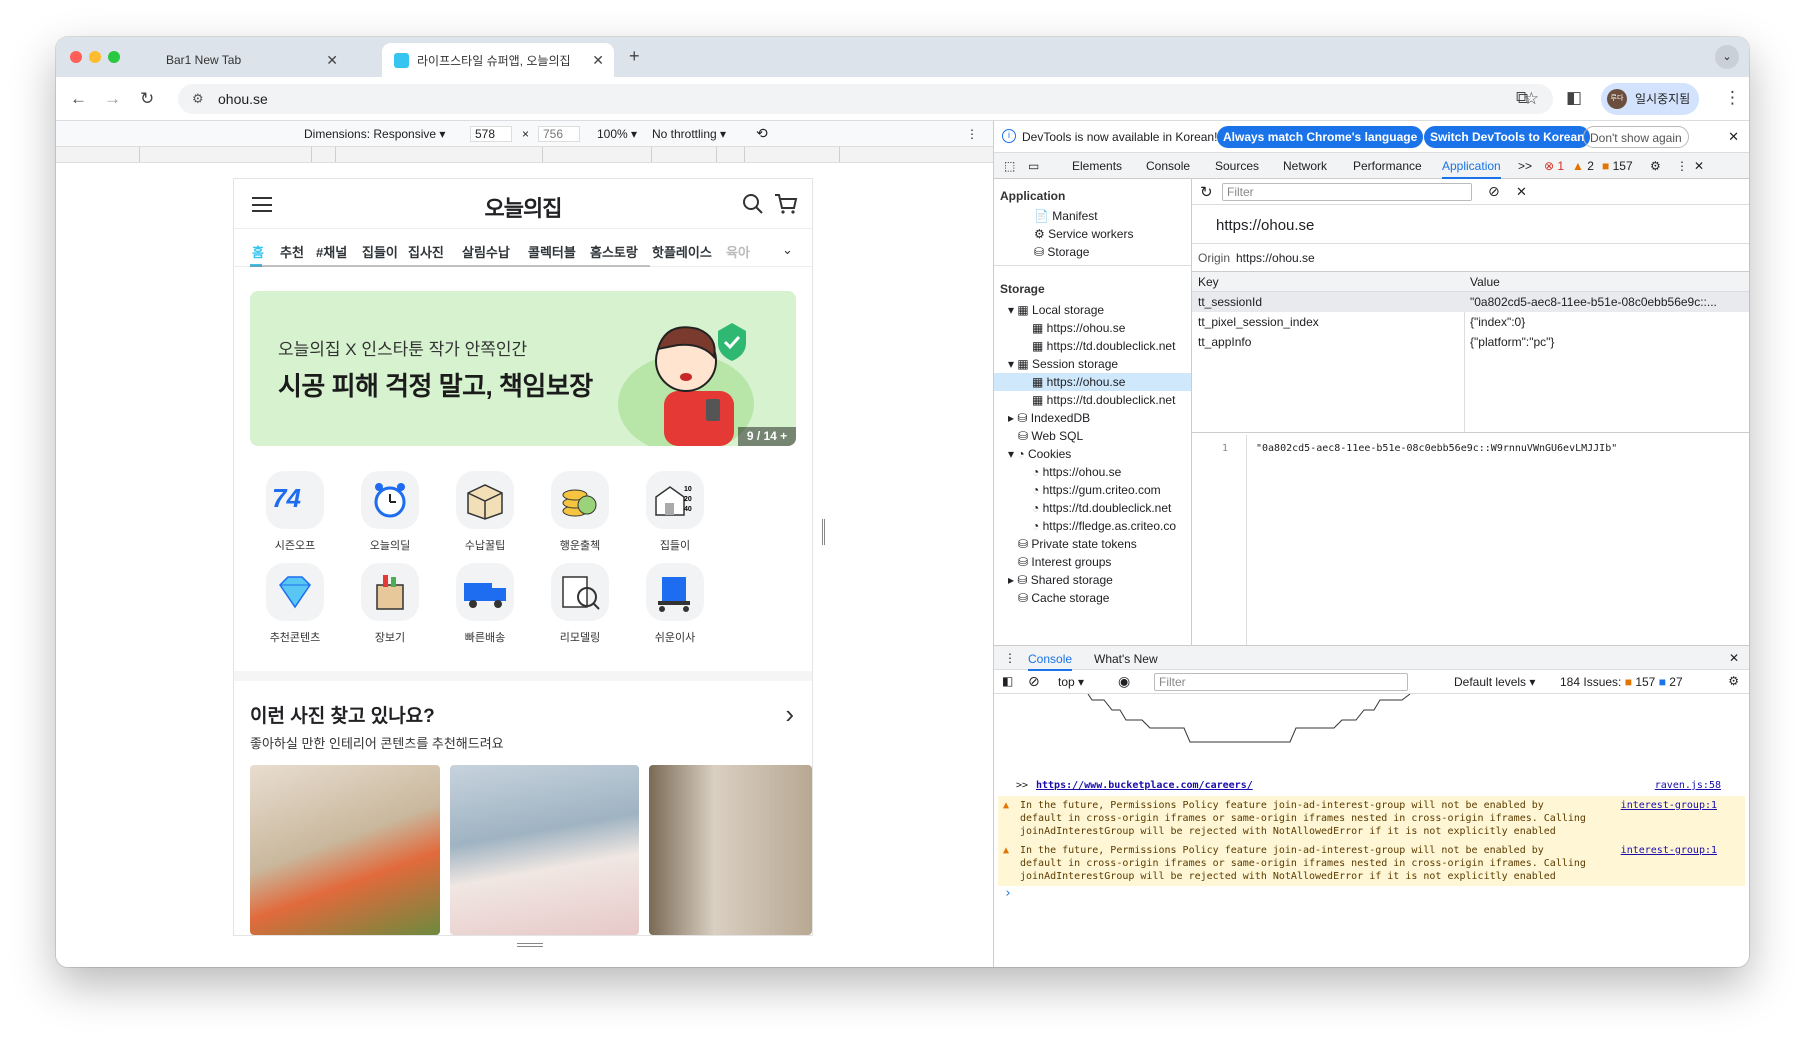 The height and width of the screenshot is (1042, 1805). Describe the element at coordinates (1061, 252) in the screenshot. I see `sidebar-item-storage: ⛁ Storage` at that location.